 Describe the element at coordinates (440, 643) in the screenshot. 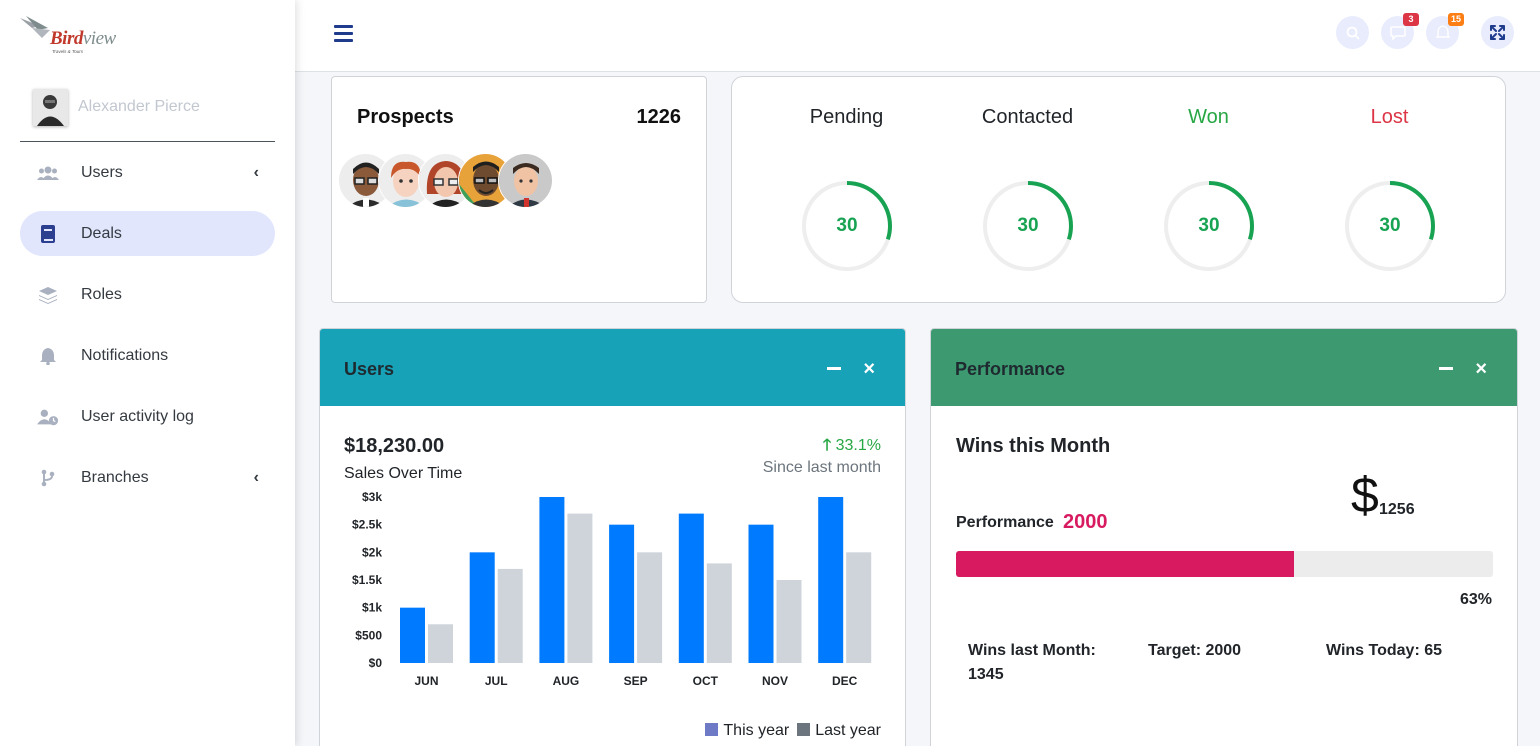

I see `bar-jun-last-year` at that location.